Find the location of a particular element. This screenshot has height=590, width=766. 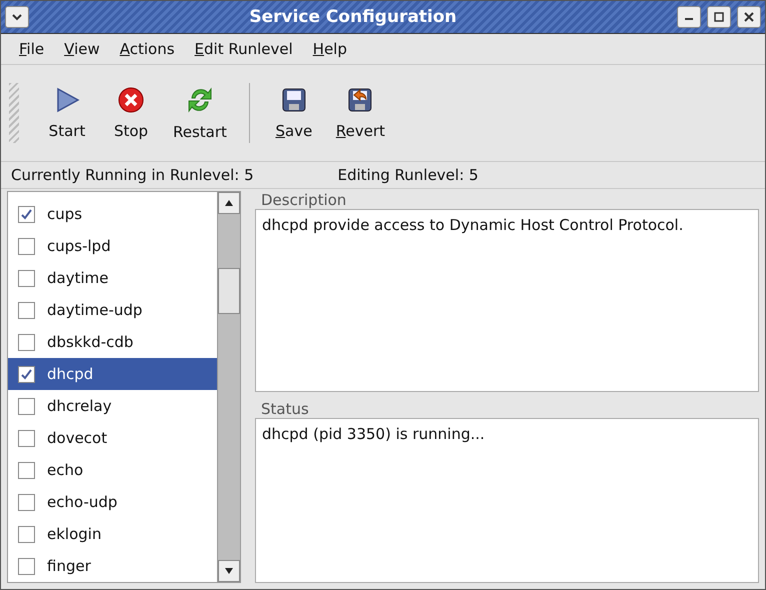

window-menu-button is located at coordinates (17, 17).